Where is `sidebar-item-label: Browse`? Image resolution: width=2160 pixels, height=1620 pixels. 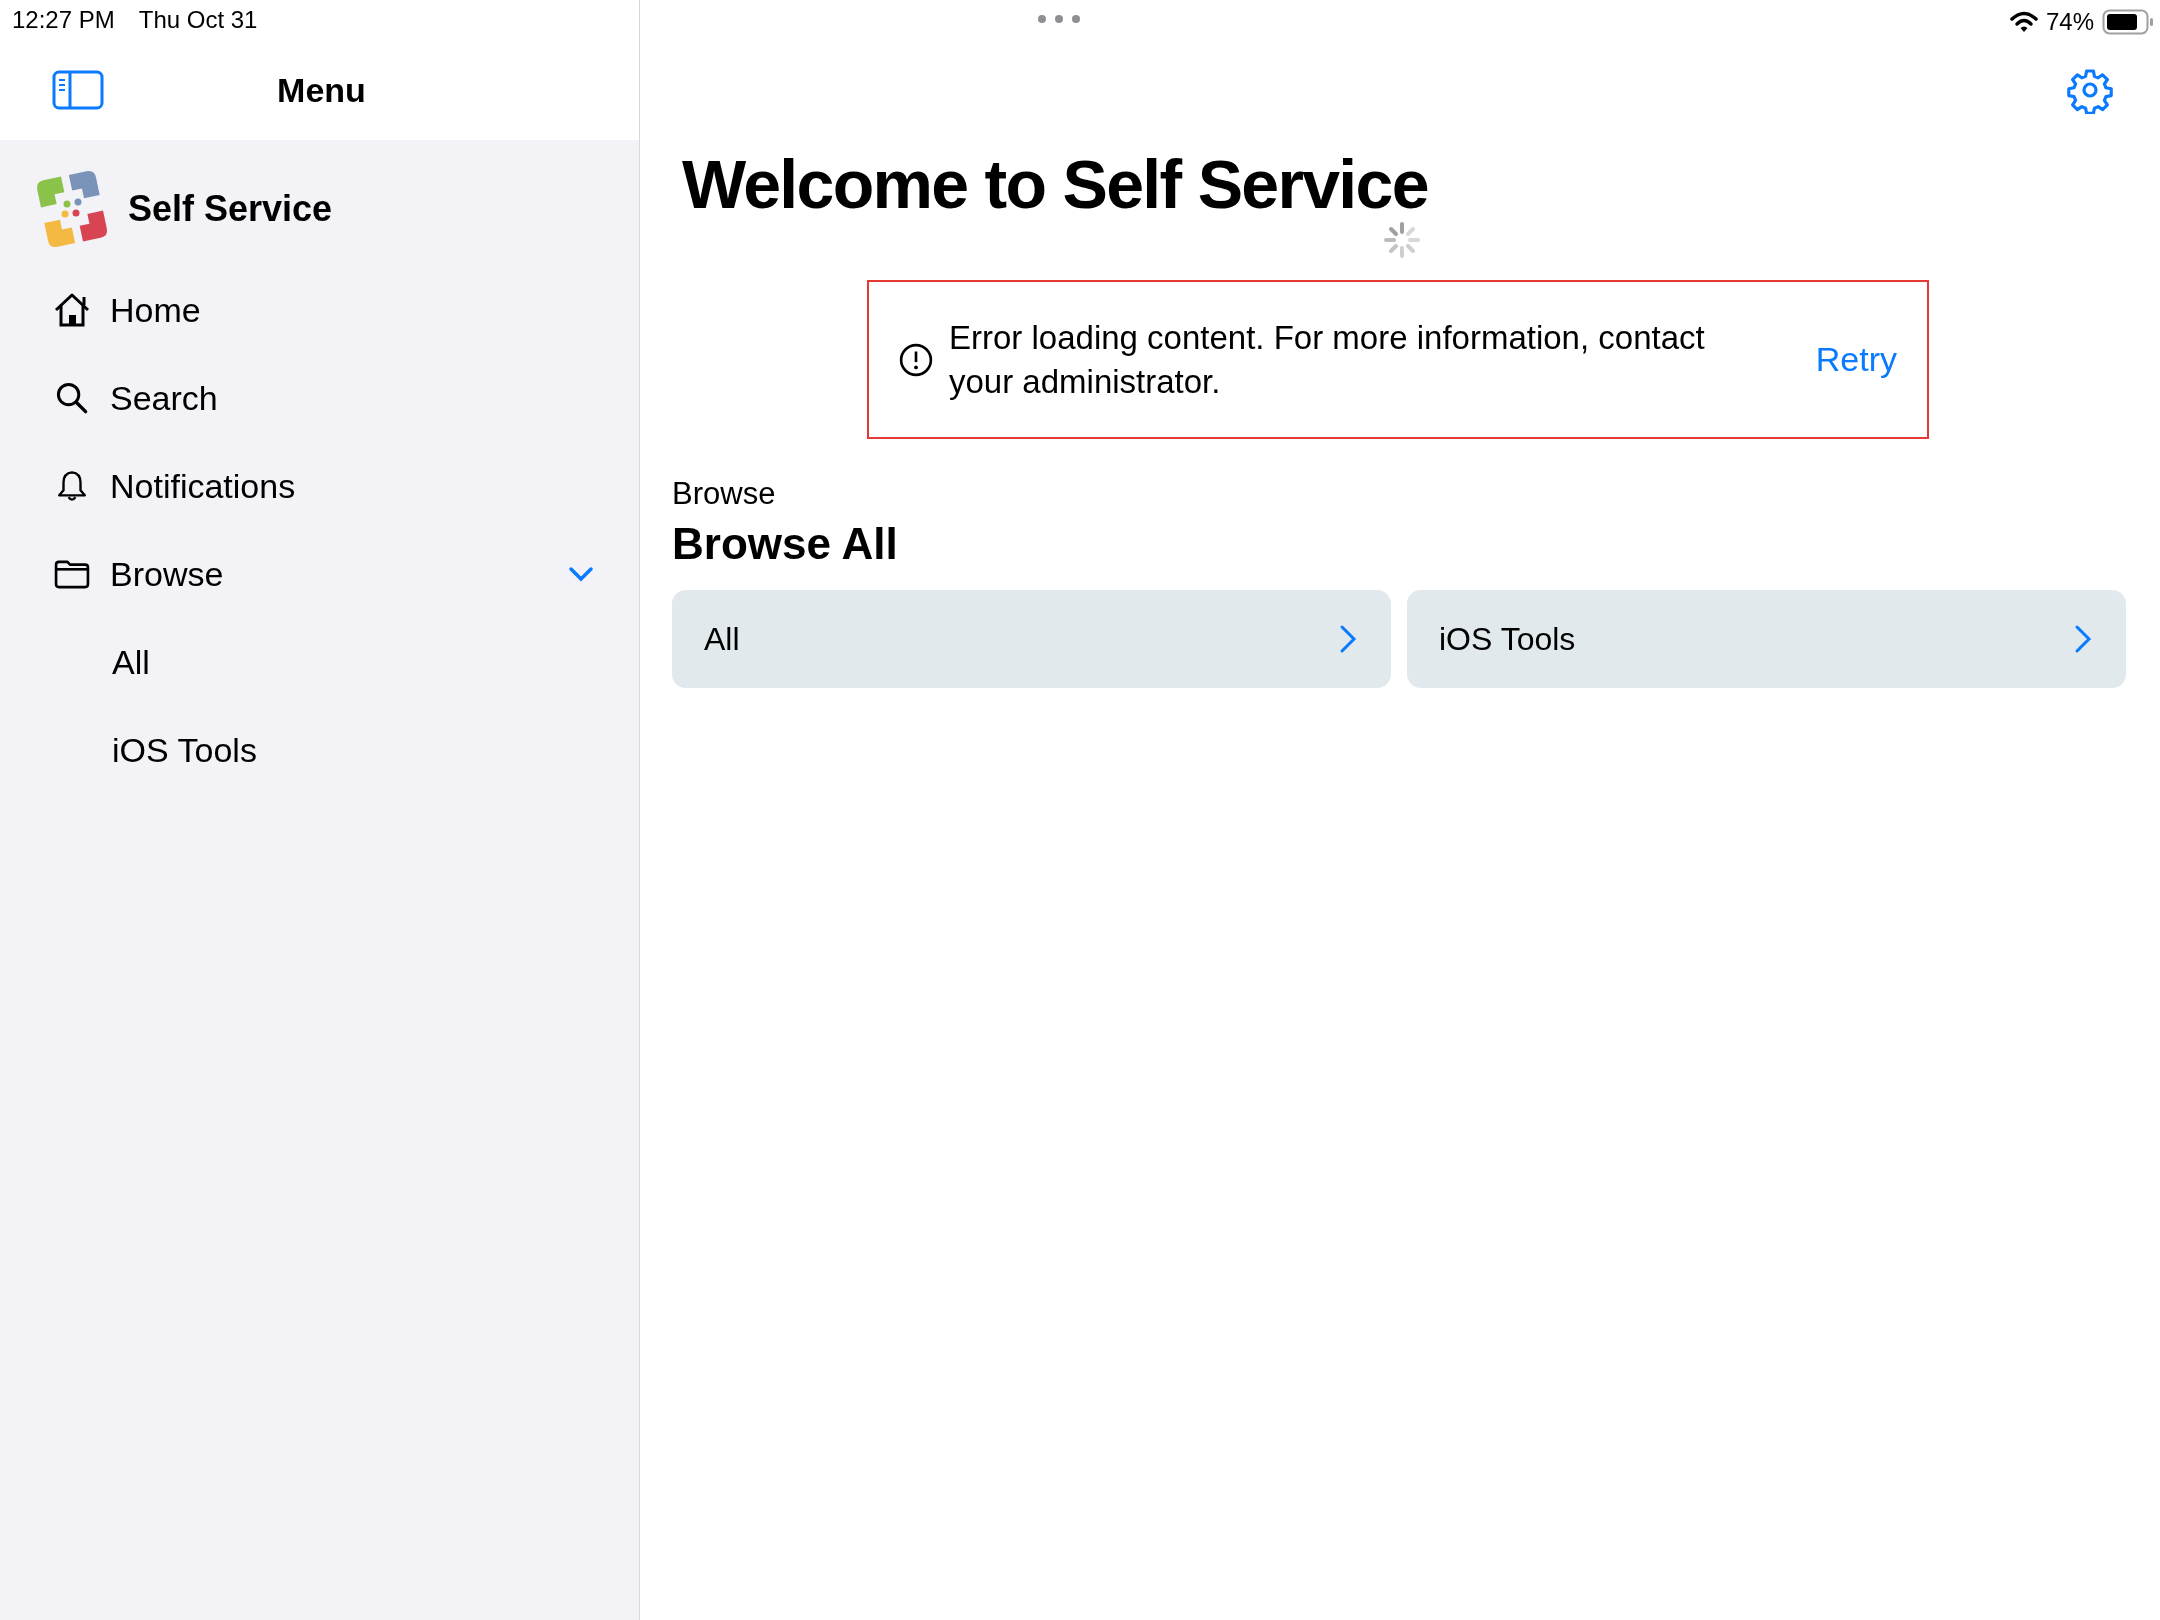 sidebar-item-label: Browse is located at coordinates (167, 574).